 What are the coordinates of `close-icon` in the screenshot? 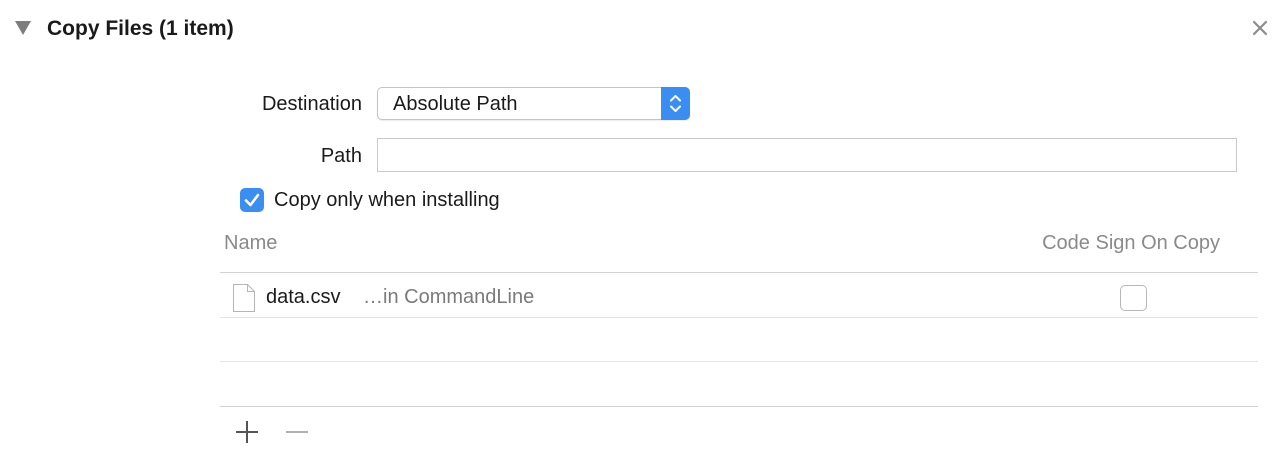 It's located at (1260, 28).